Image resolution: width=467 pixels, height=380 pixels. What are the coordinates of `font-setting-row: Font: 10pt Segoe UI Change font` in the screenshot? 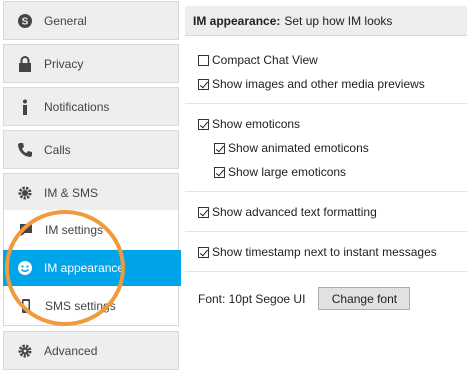 It's located at (304, 298).